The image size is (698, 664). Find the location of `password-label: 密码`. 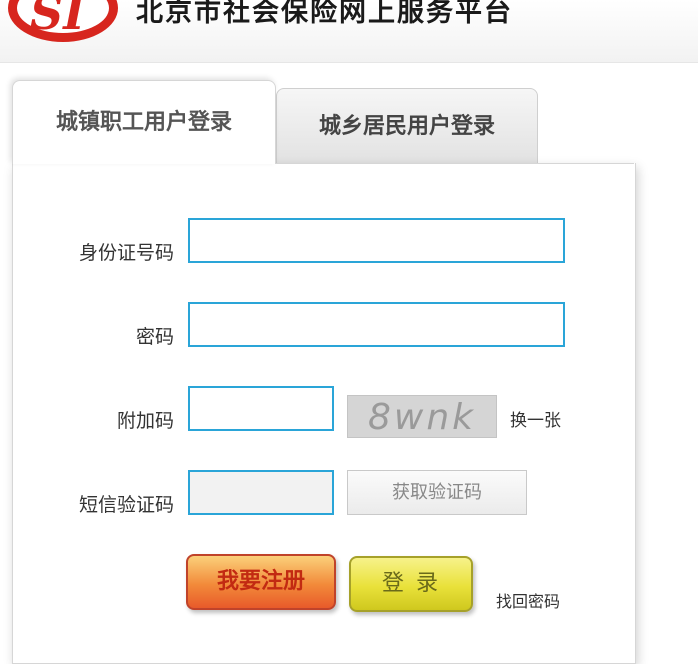

password-label: 密码 is located at coordinates (154, 337).